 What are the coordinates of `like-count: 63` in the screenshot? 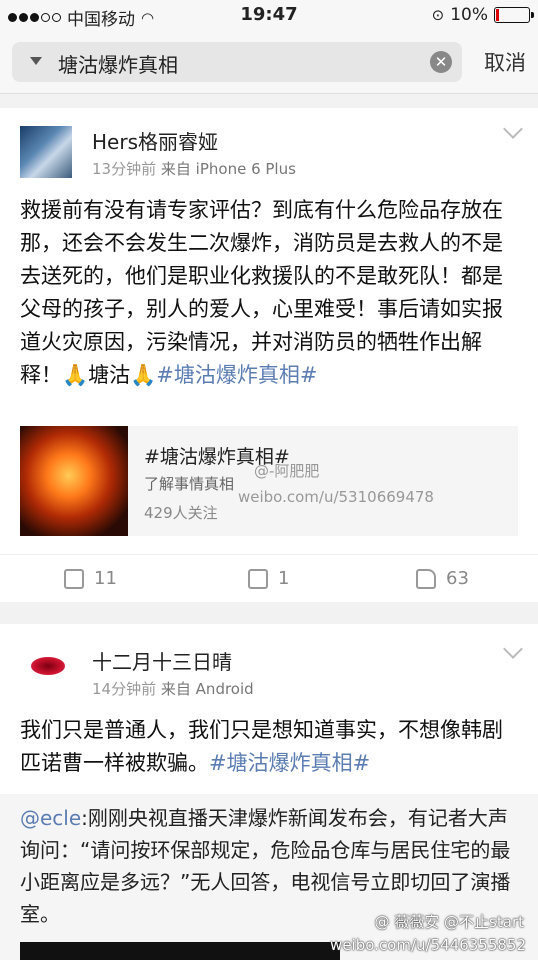 It's located at (457, 578).